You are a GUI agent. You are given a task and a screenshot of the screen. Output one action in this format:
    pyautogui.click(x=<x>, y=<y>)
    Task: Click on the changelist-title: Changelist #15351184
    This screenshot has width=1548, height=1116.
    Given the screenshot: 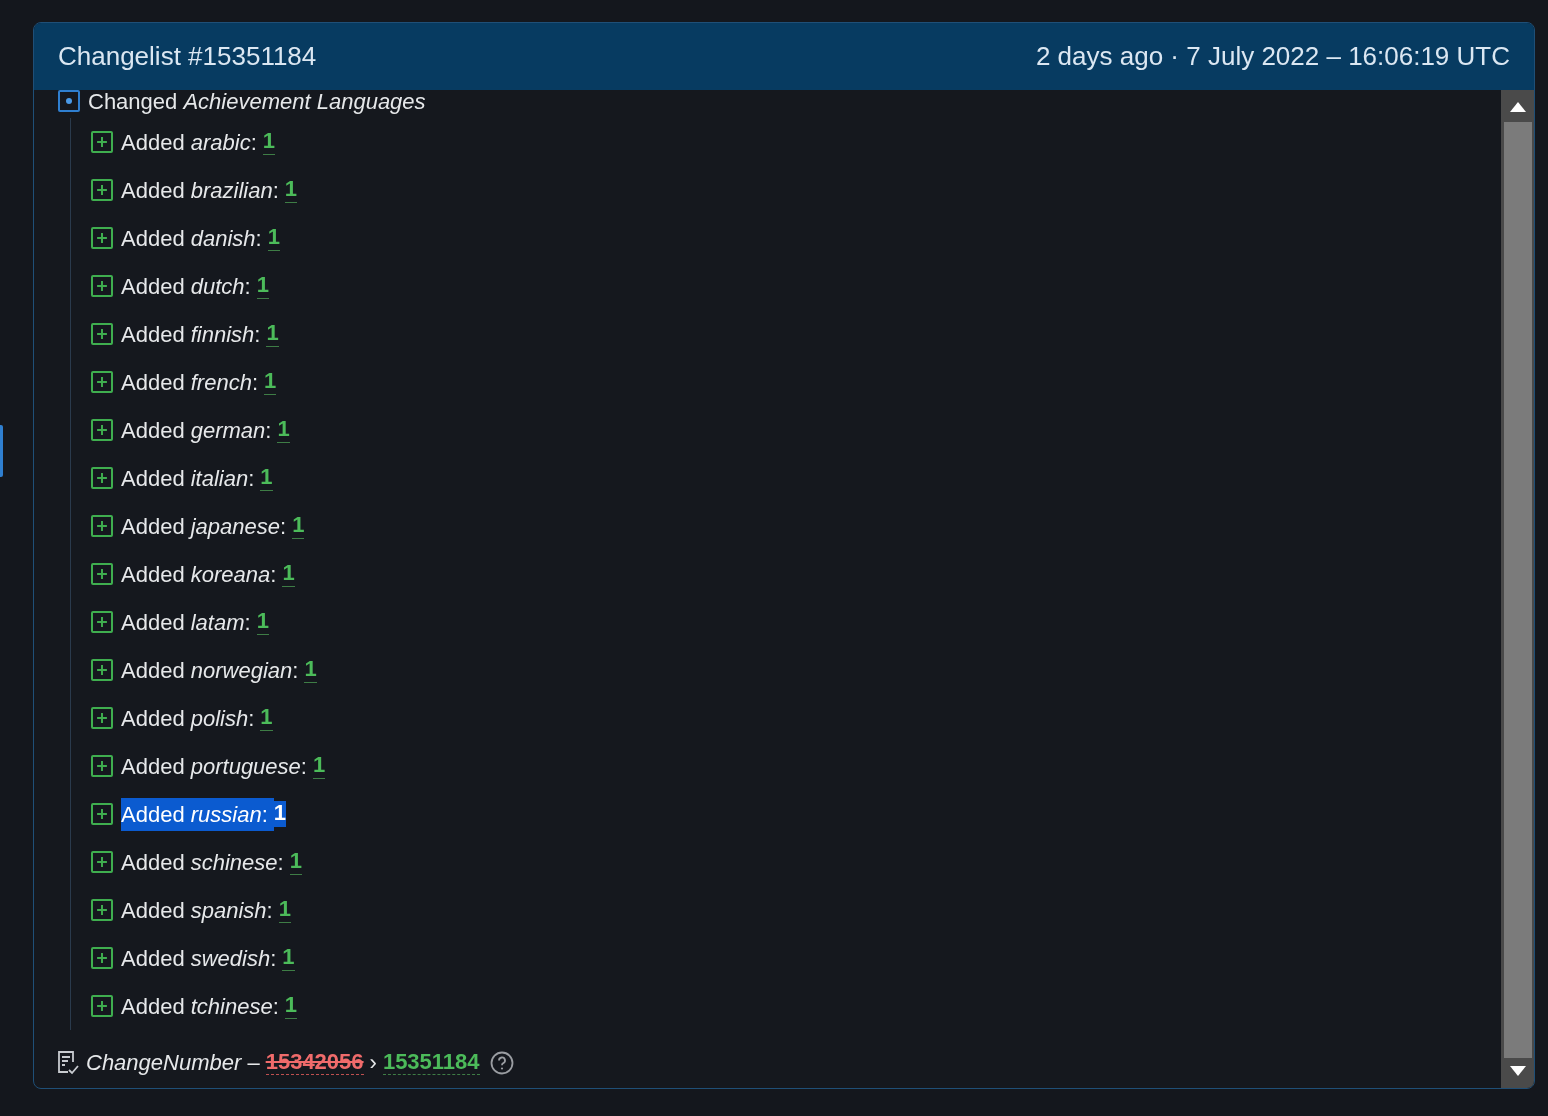 What is the action you would take?
    pyautogui.click(x=187, y=56)
    